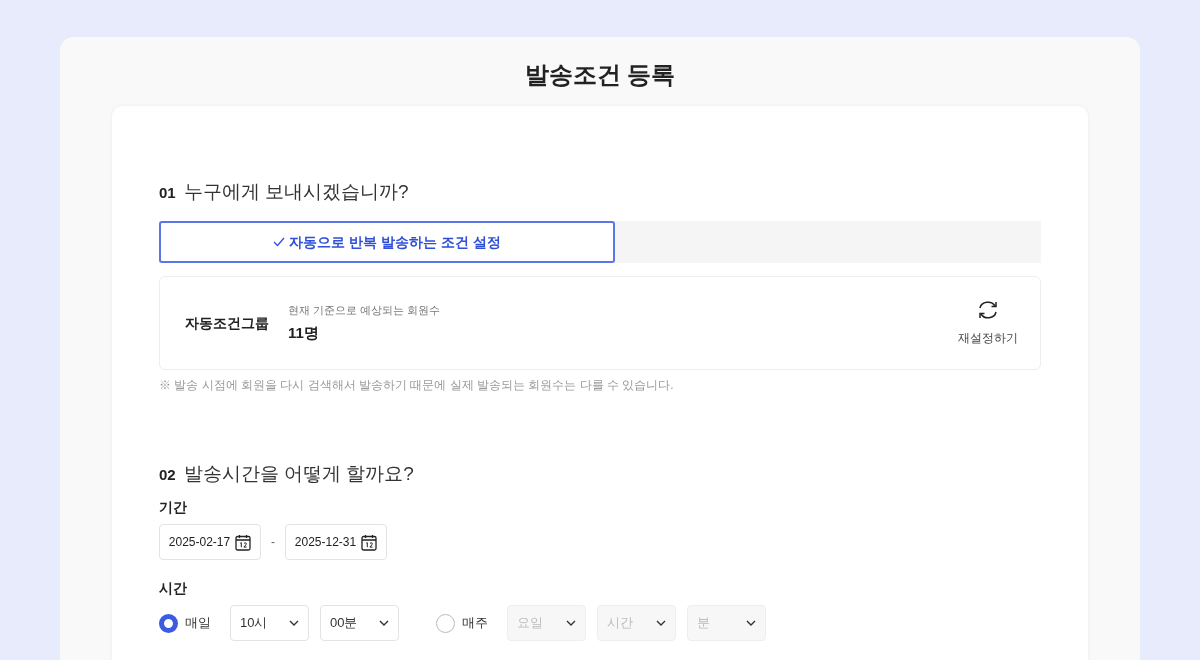 The image size is (1200, 660). What do you see at coordinates (988, 323) in the screenshot?
I see `reset-button: 재설정하기` at bounding box center [988, 323].